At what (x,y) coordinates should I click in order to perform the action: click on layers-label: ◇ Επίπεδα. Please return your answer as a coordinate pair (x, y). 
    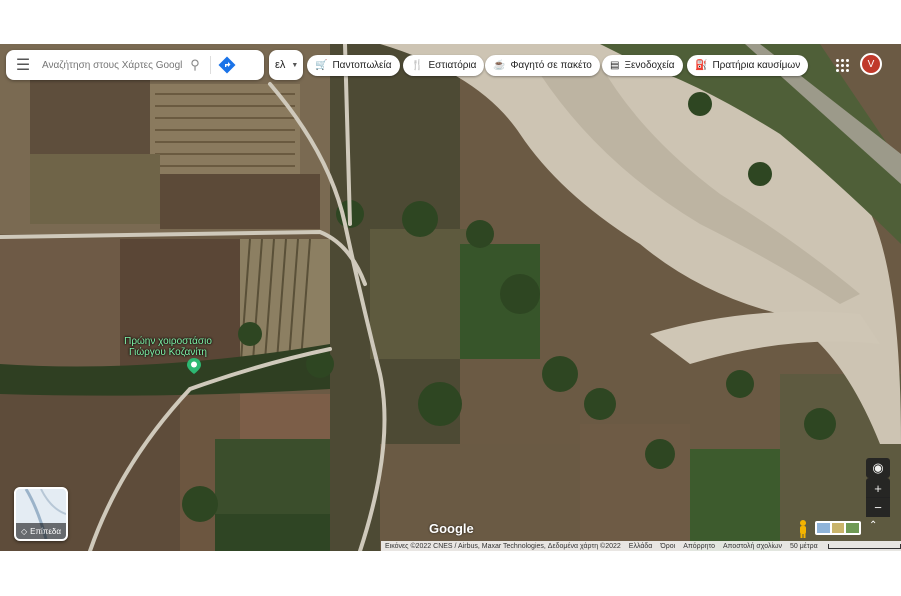
    Looking at the image, I should click on (41, 531).